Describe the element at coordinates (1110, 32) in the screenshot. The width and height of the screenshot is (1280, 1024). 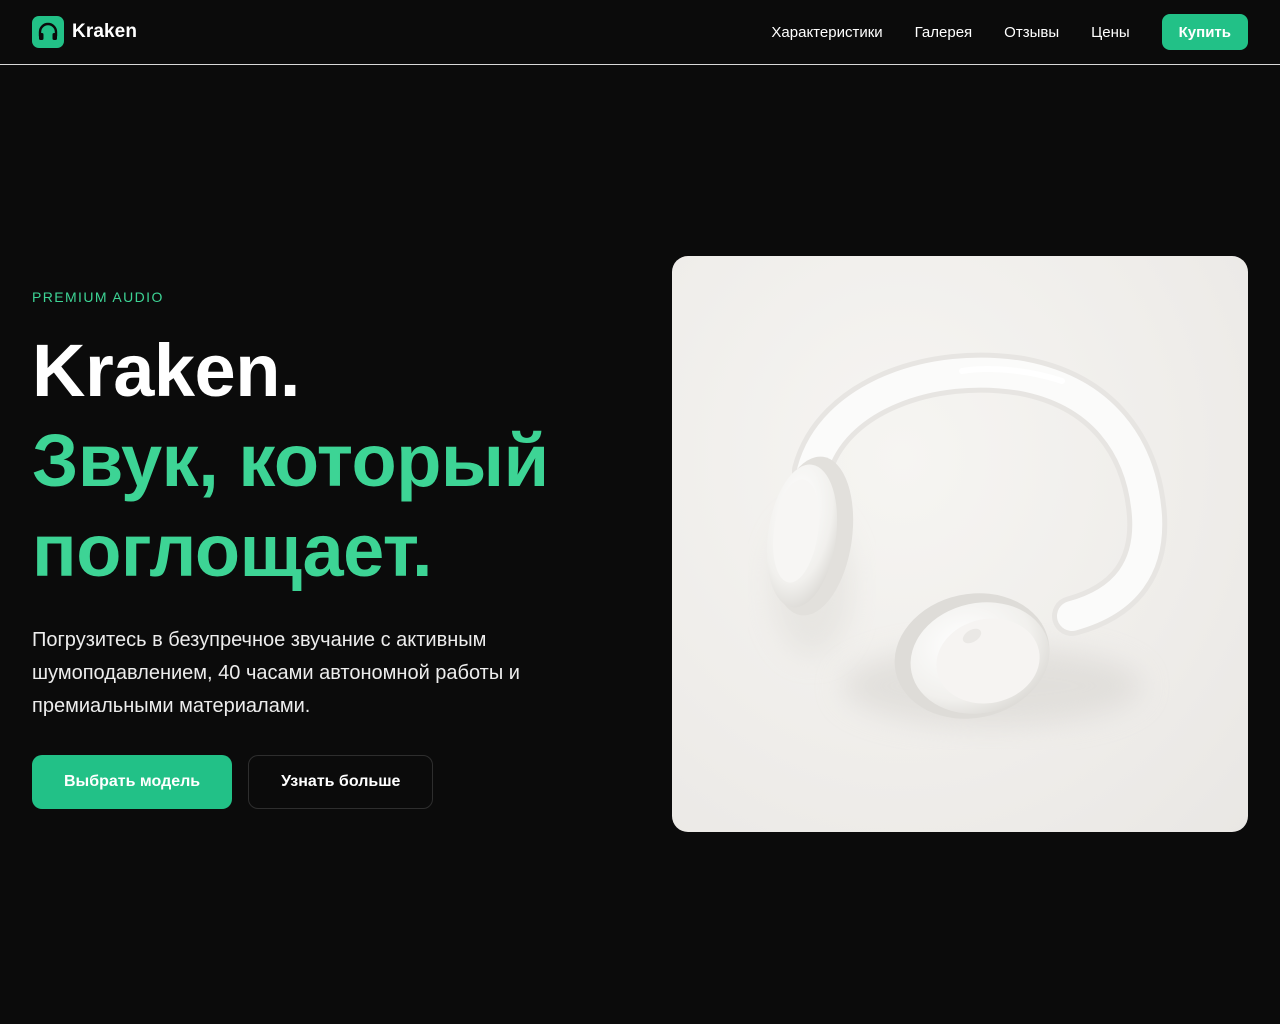
I see `nav-link-pricing: Цены` at that location.